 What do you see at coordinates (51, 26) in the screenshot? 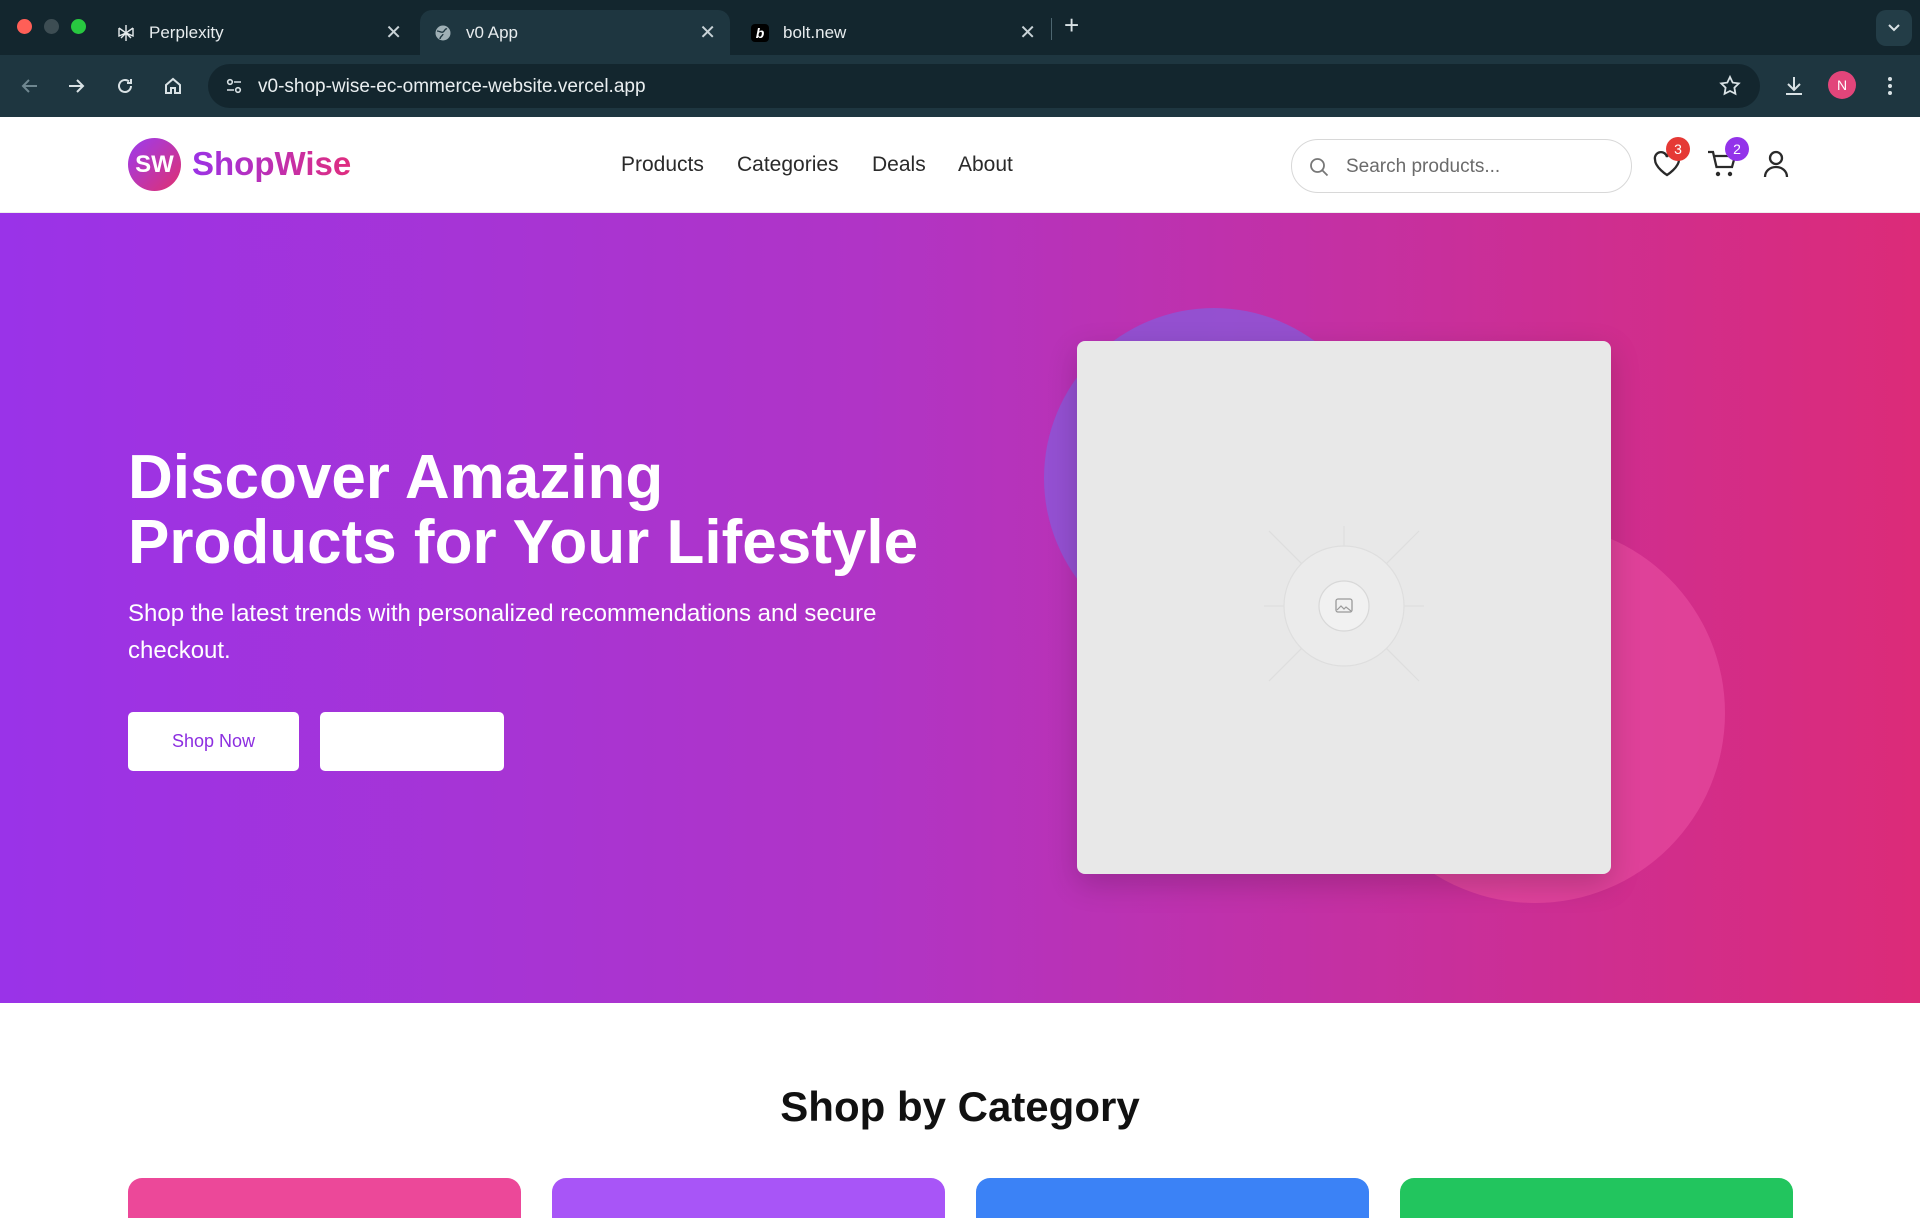
I see `minimize-window-button` at bounding box center [51, 26].